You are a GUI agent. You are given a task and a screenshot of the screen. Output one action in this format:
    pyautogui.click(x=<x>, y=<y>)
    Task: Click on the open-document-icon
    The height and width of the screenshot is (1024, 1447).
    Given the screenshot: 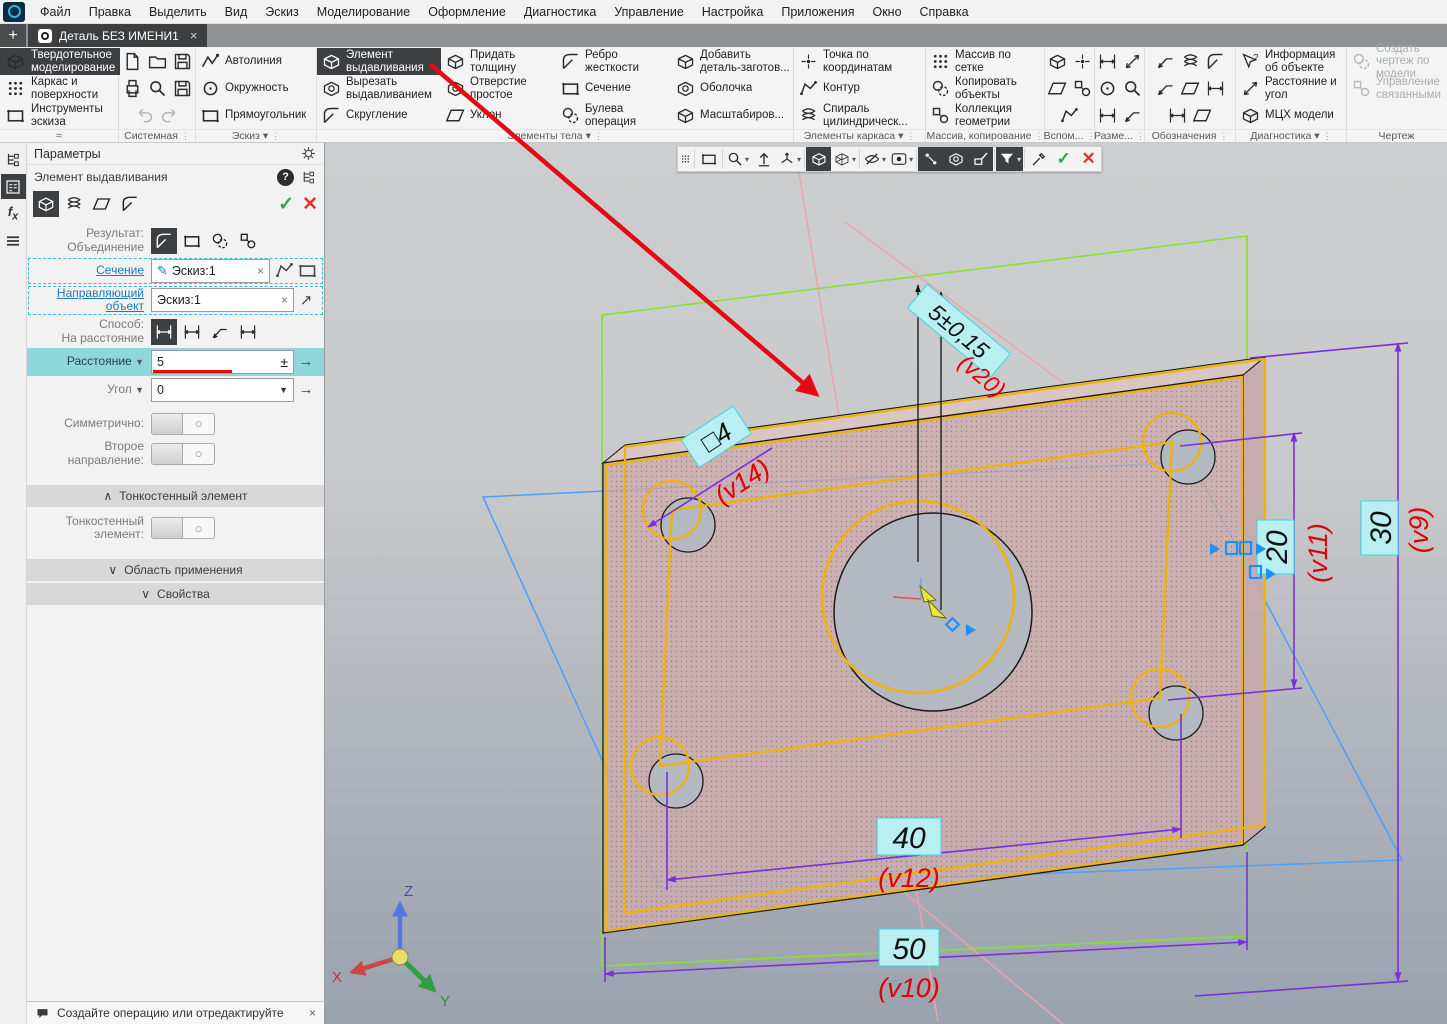 What is the action you would take?
    pyautogui.click(x=157, y=61)
    